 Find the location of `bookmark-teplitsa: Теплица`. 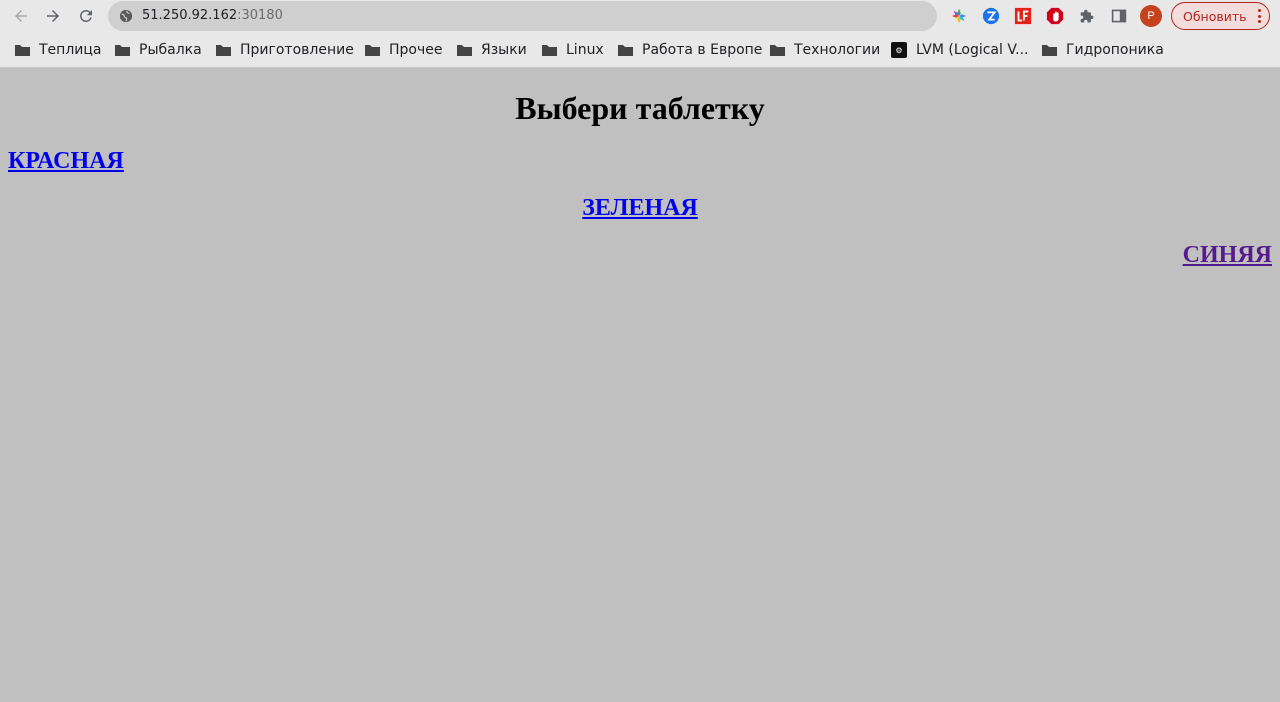

bookmark-teplitsa: Теплица is located at coordinates (58, 50).